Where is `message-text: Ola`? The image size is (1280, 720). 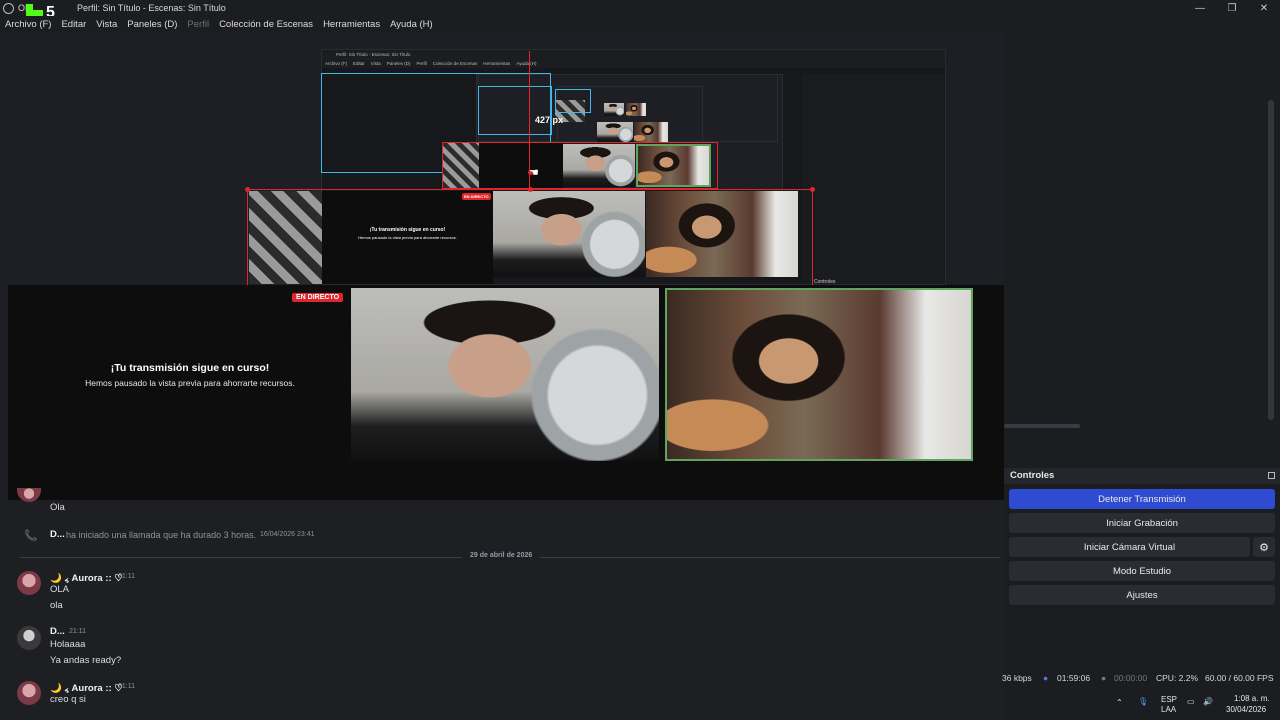
message-text: Ola is located at coordinates (57, 507).